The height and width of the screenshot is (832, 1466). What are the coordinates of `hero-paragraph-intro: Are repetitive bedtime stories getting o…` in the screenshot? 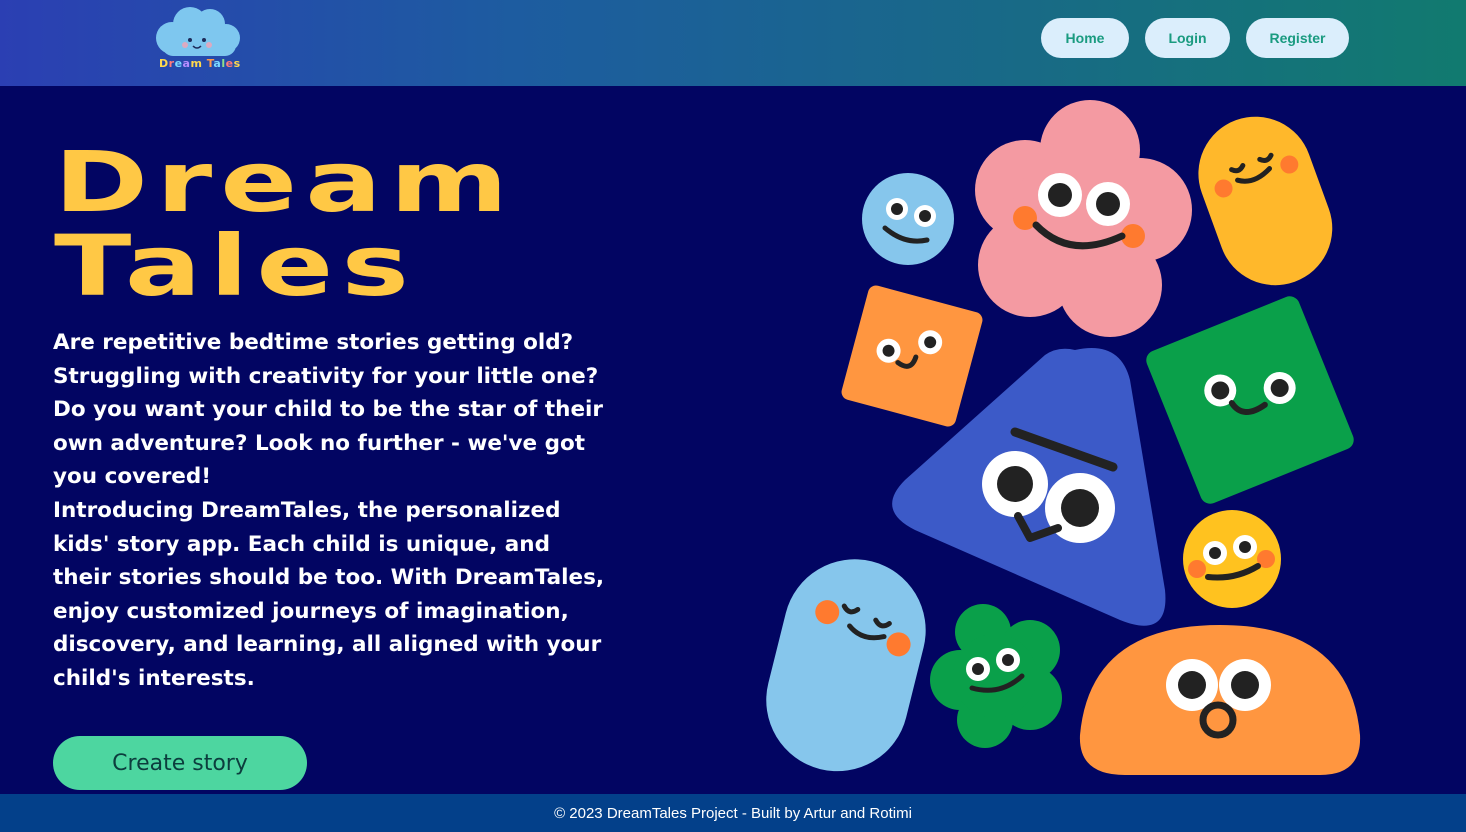 It's located at (328, 410).